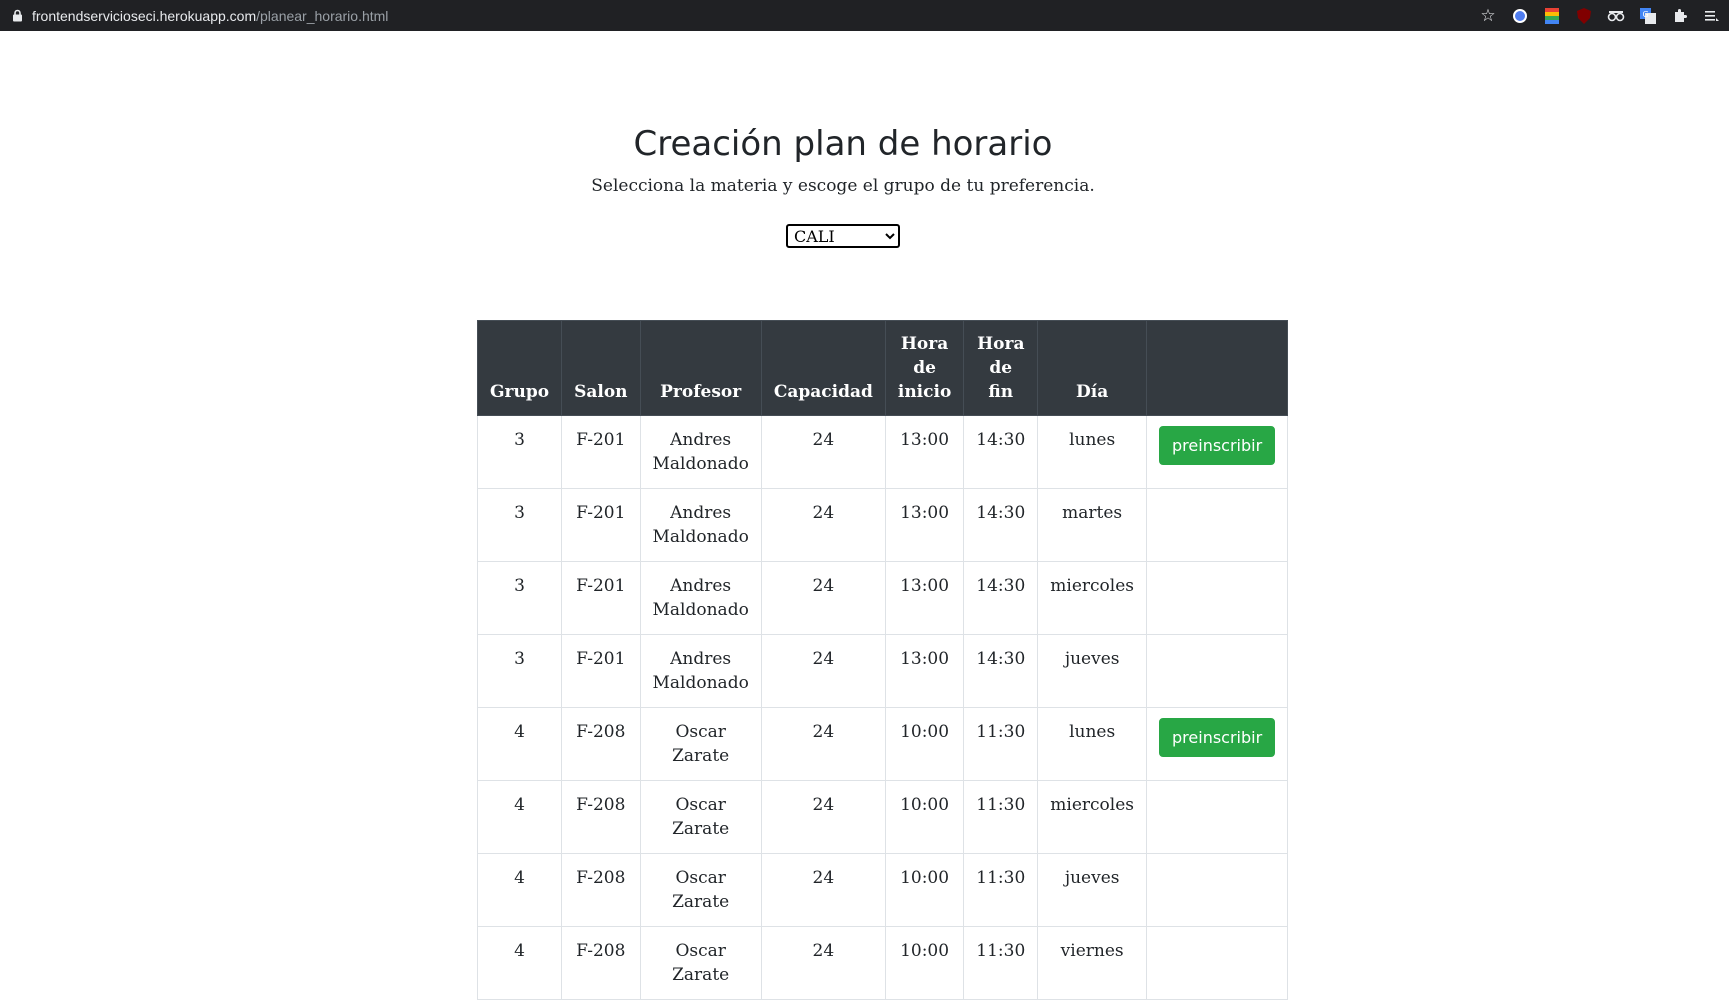  Describe the element at coordinates (1600, 15) in the screenshot. I see `browser-actions: ☆ G` at that location.